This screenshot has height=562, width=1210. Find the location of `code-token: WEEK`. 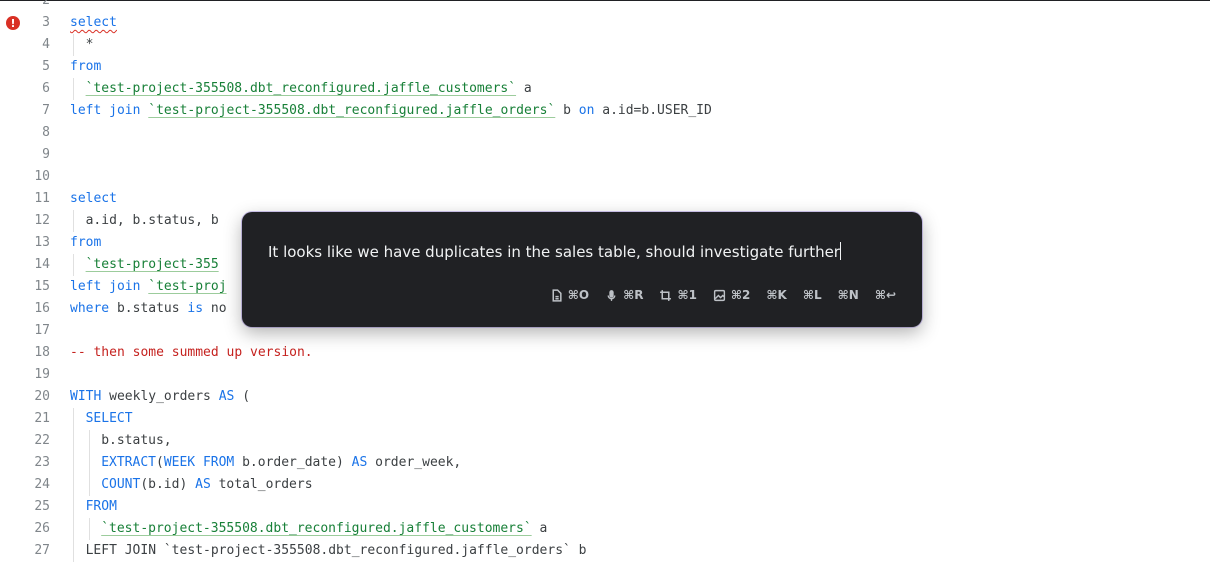

code-token: WEEK is located at coordinates (179, 462).